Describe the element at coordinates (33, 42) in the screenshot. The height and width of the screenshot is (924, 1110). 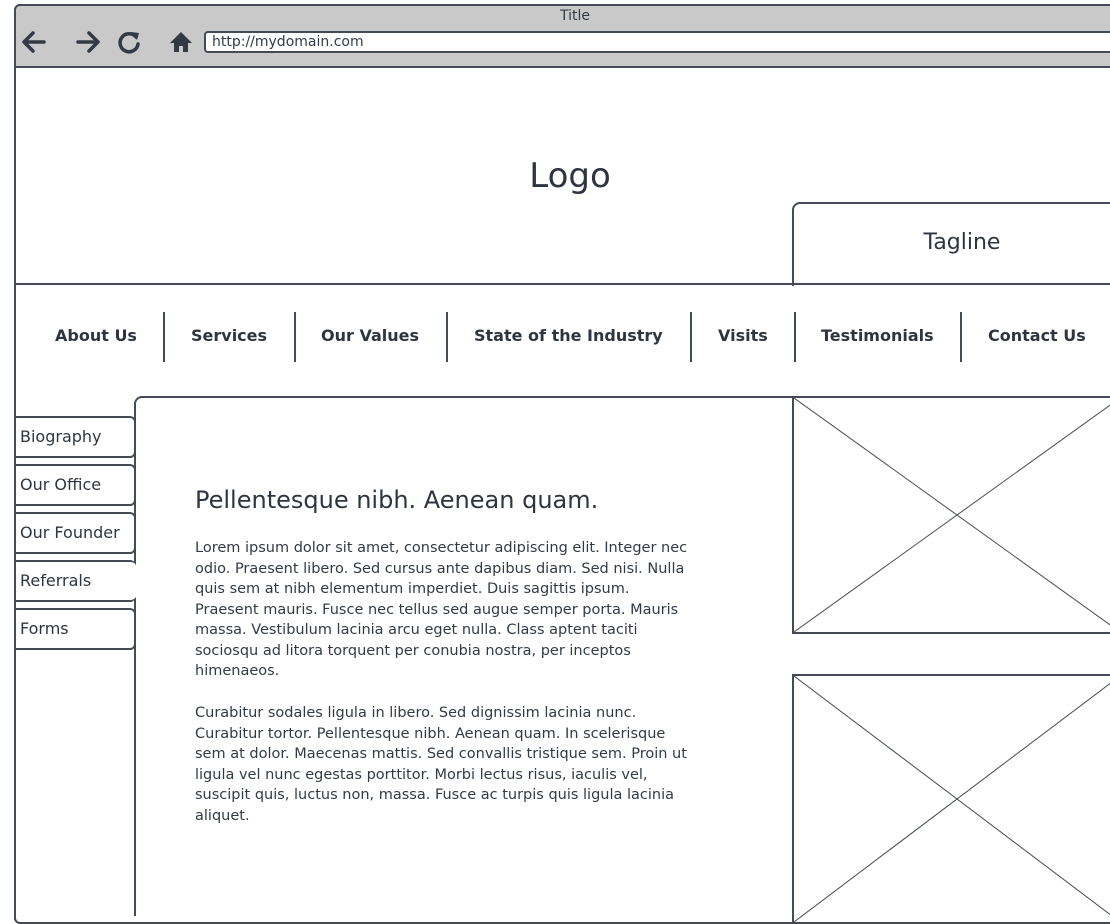
I see `back-arrow-icon` at that location.